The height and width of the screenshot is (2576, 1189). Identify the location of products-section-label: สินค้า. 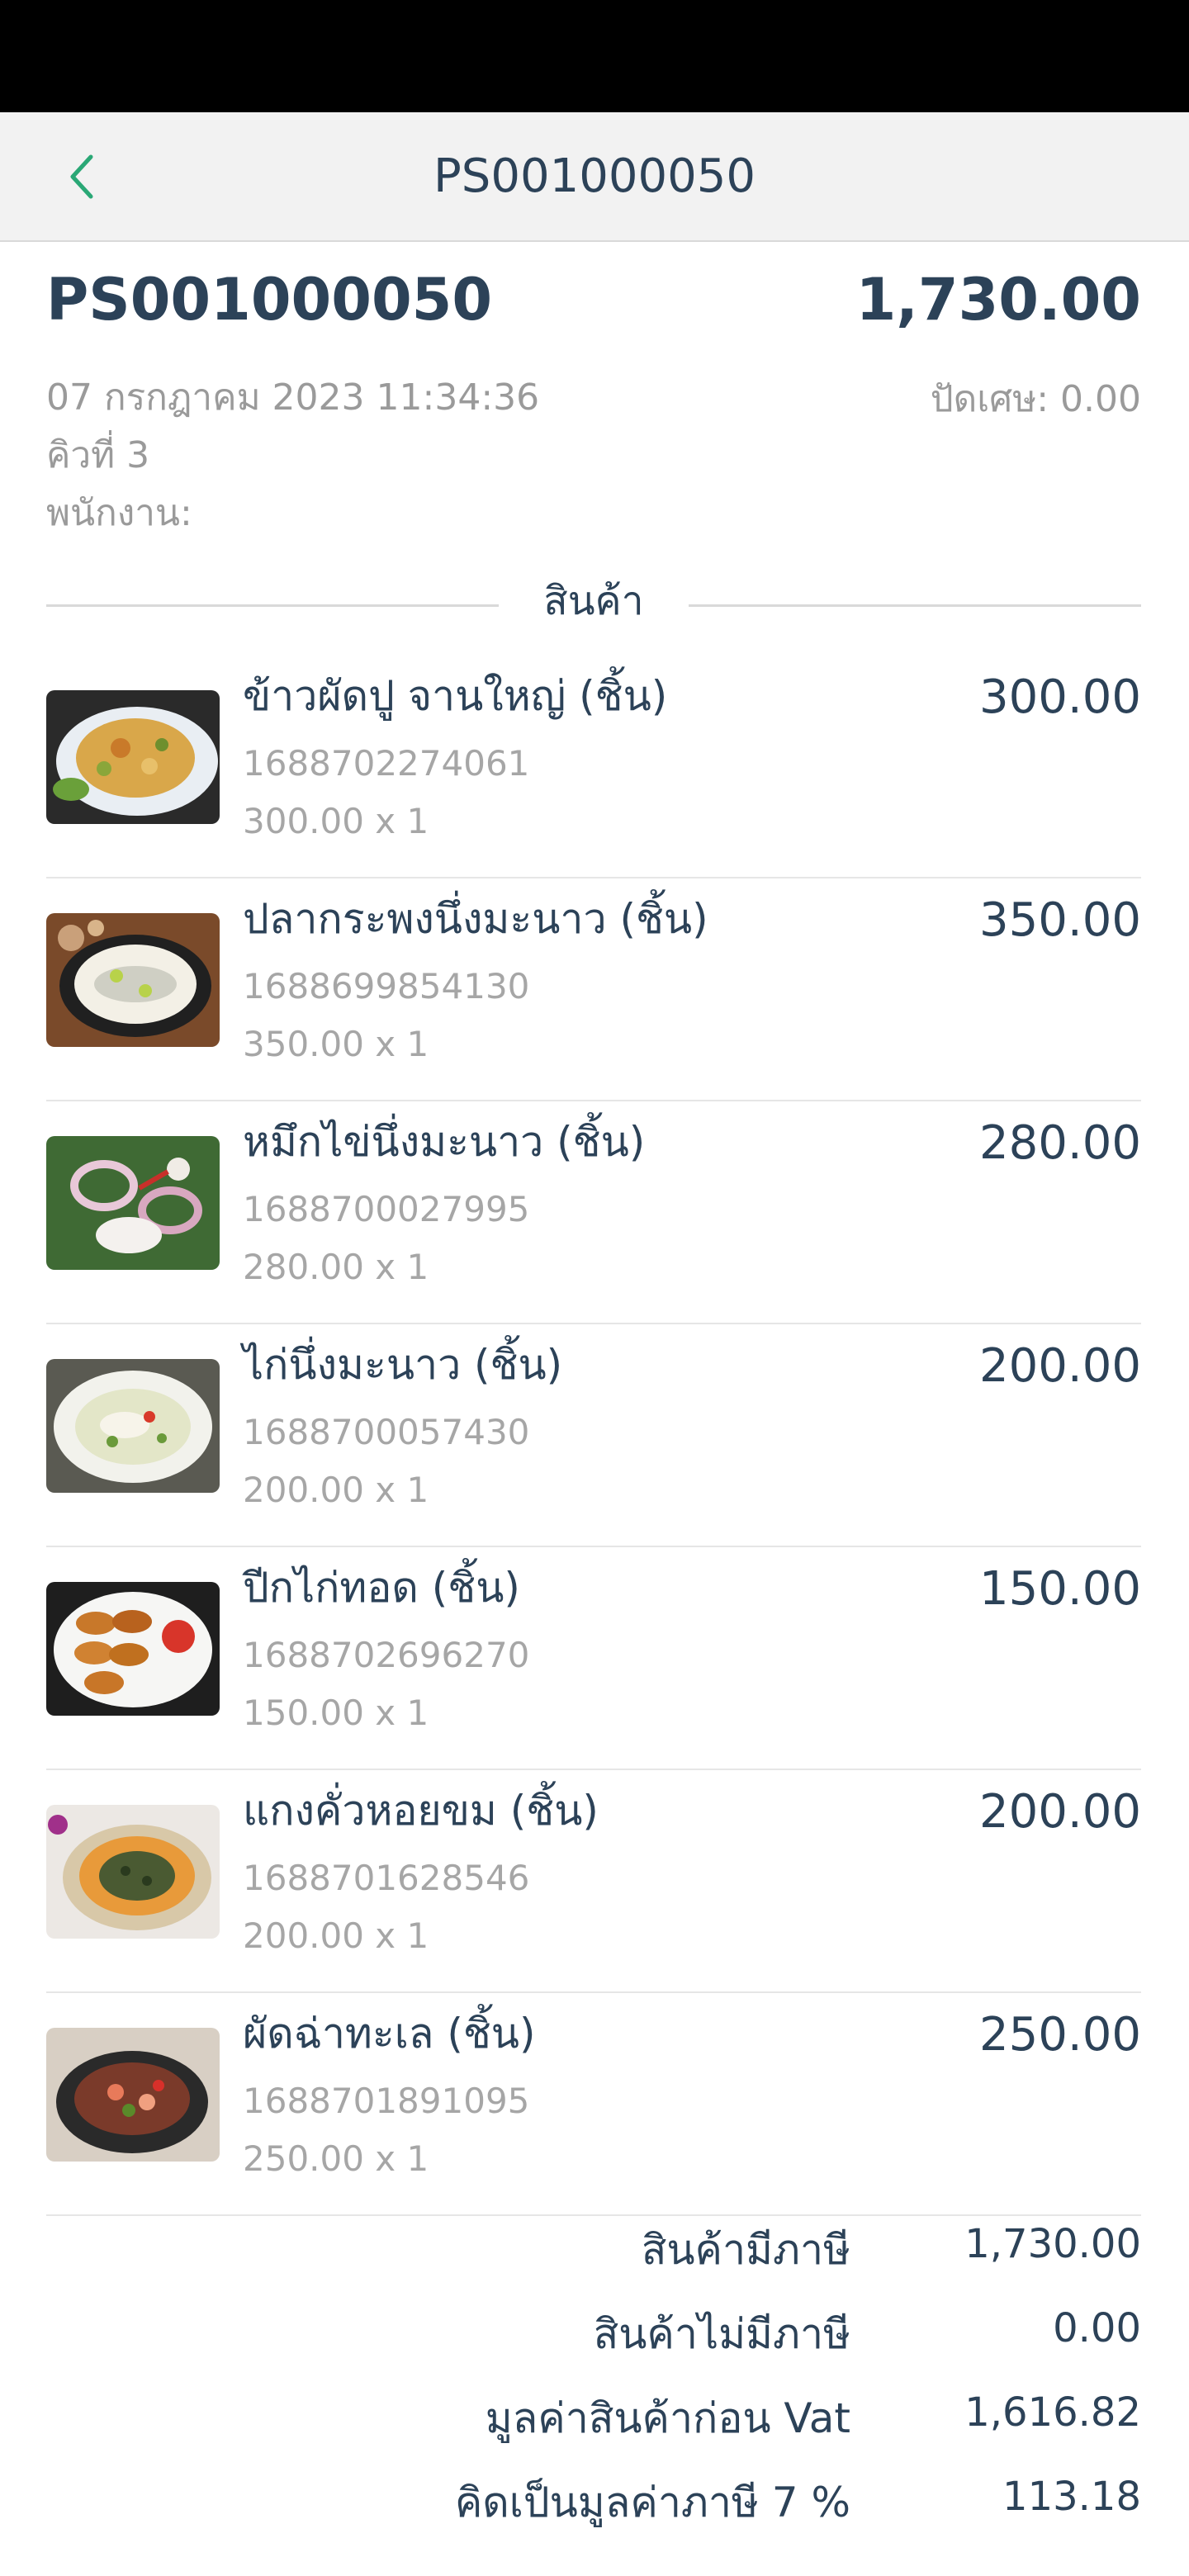
(593, 601).